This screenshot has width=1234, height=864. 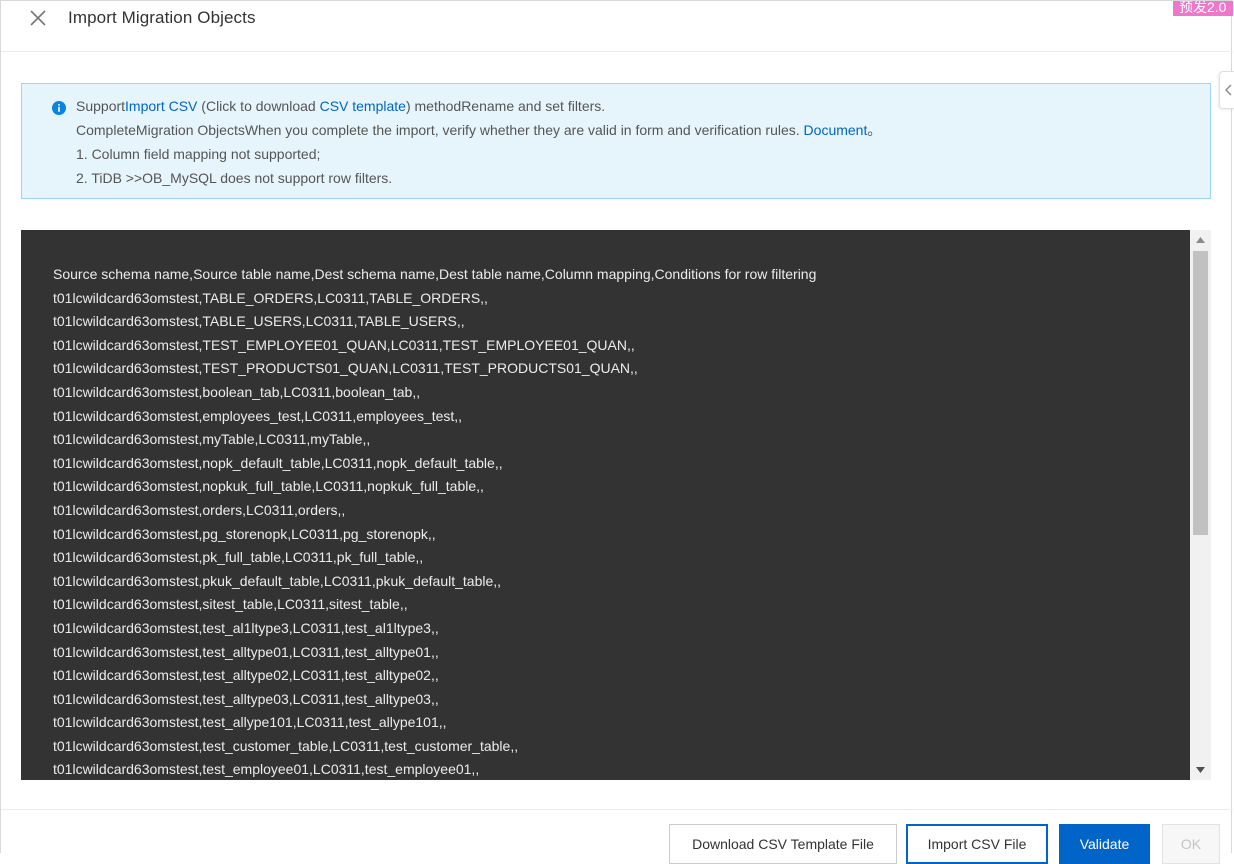 I want to click on dialog-header: Import Migration Objects, so click(x=617, y=26).